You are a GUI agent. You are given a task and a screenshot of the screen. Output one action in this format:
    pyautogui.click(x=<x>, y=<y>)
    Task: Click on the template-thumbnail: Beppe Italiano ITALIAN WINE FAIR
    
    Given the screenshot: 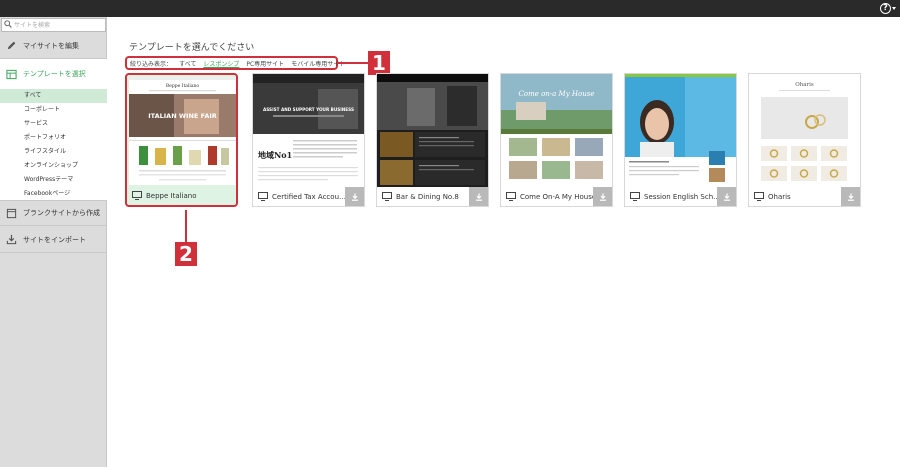 What is the action you would take?
    pyautogui.click(x=182, y=131)
    